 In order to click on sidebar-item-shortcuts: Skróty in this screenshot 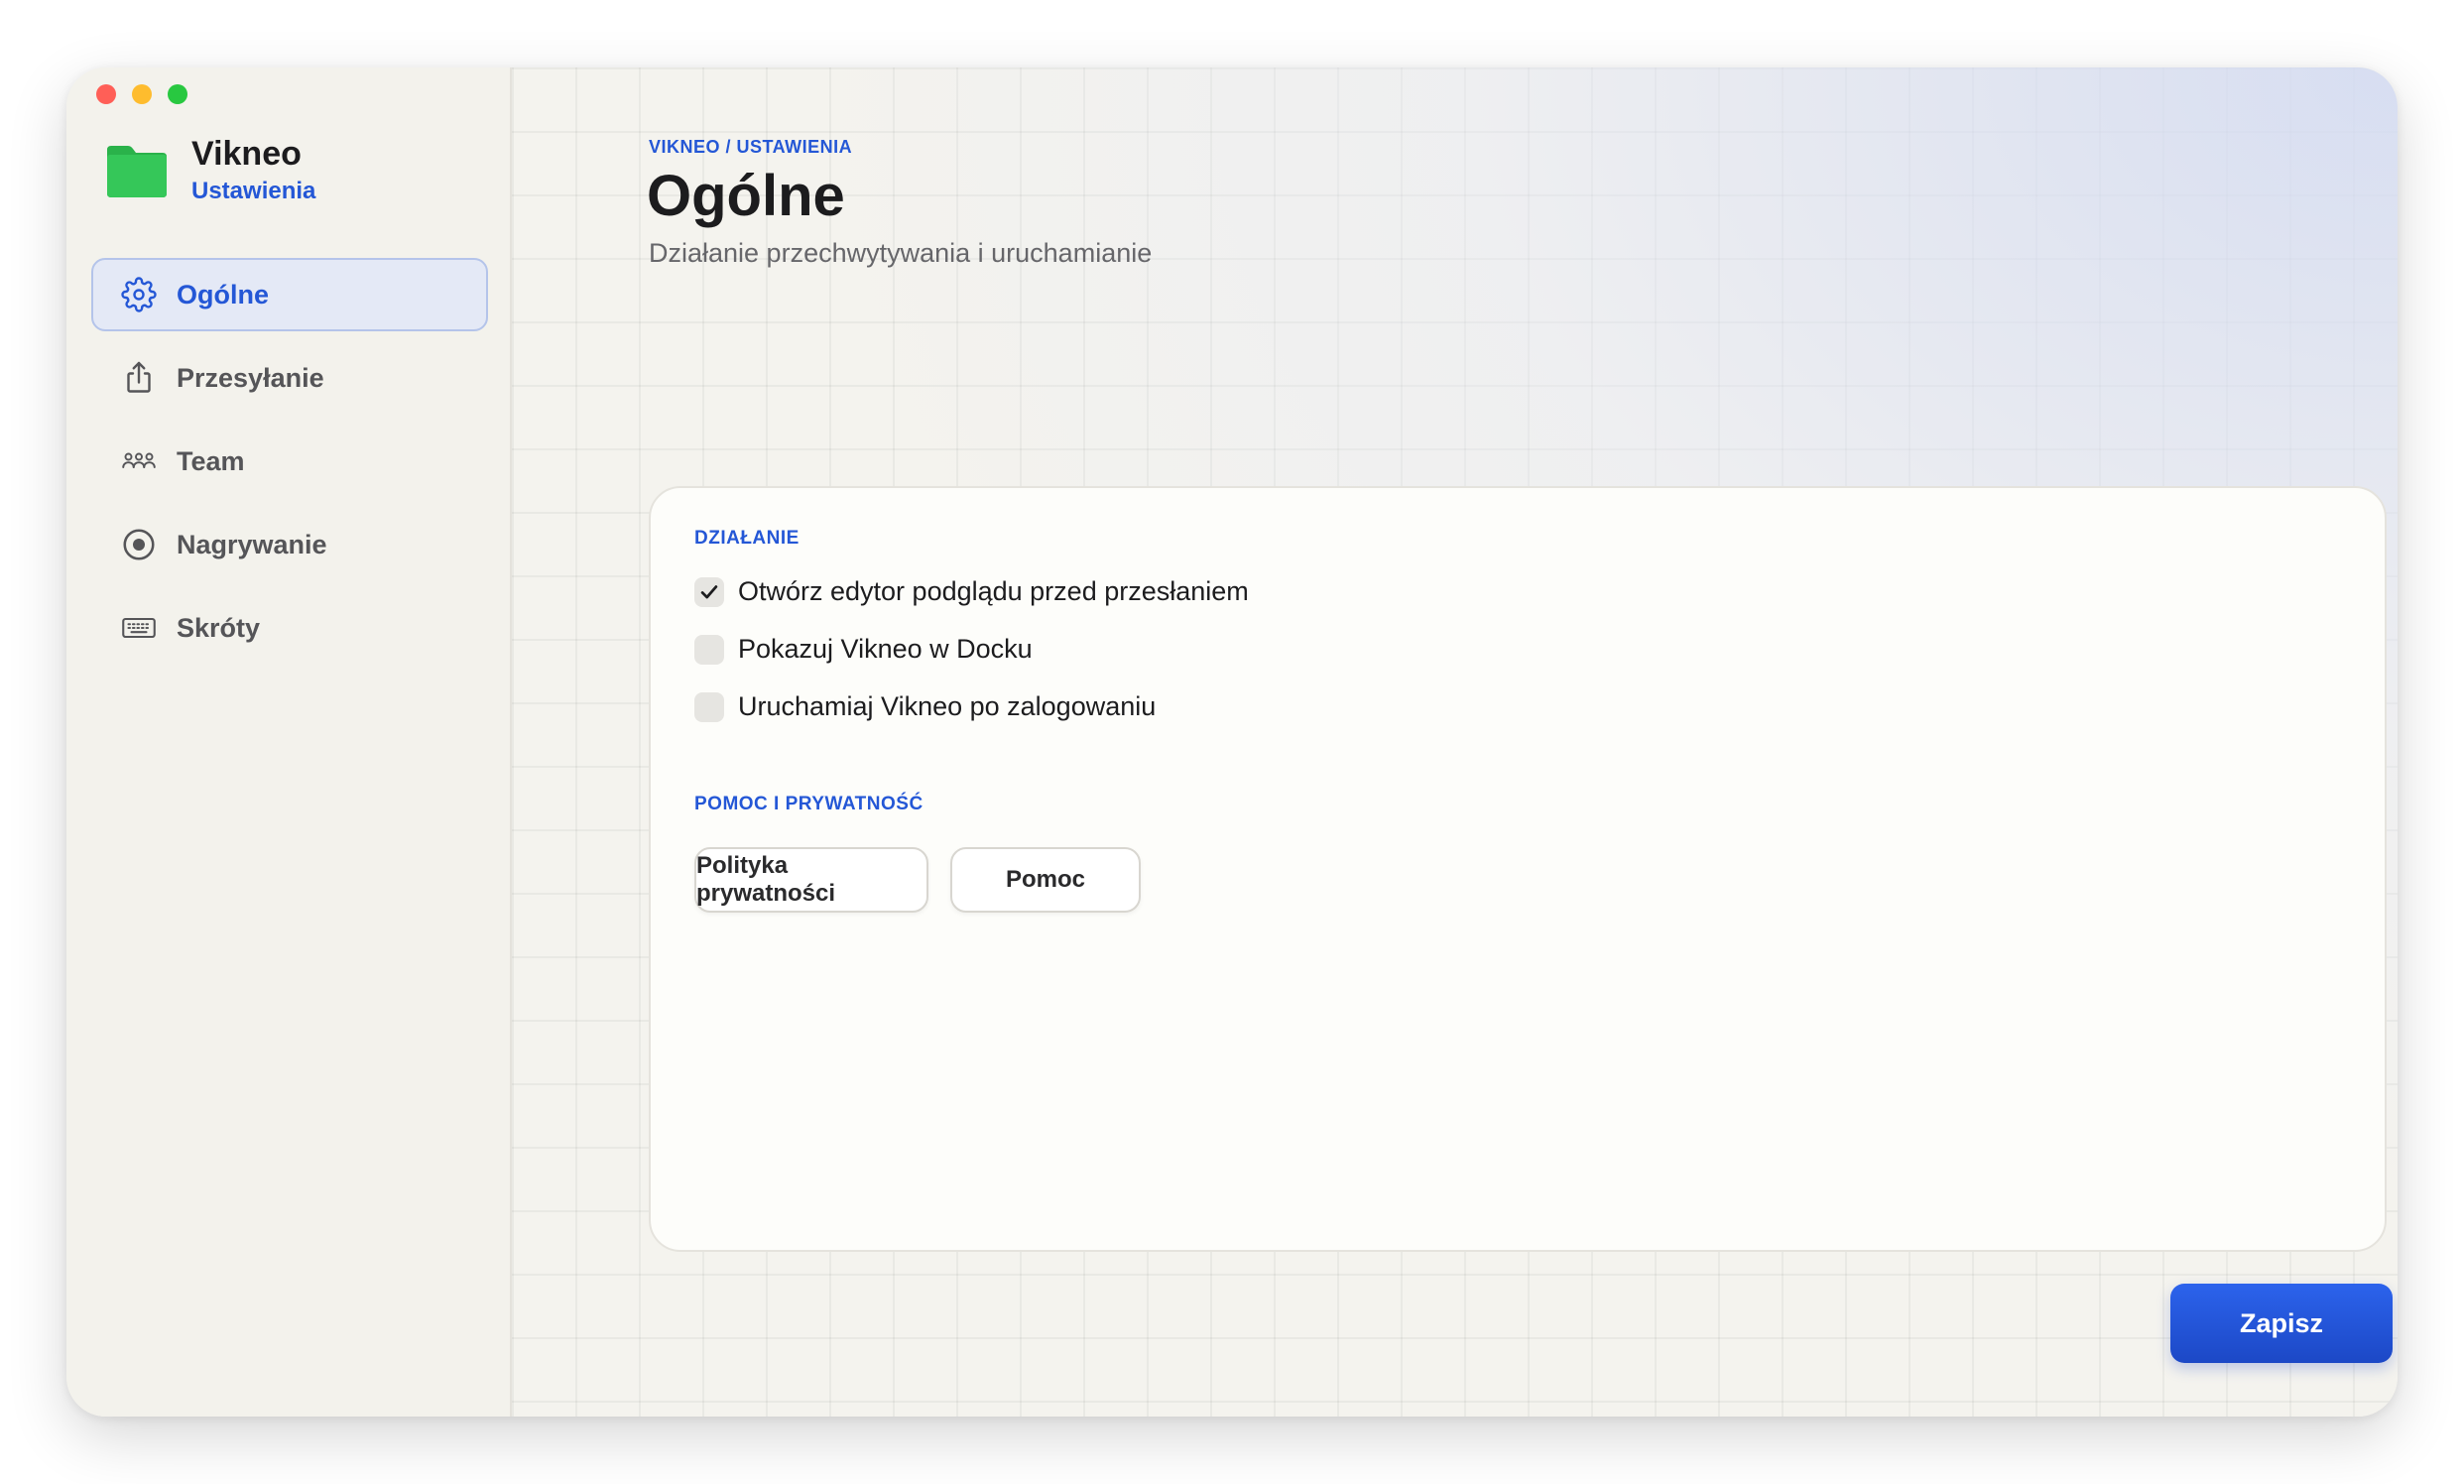, I will do `click(289, 628)`.